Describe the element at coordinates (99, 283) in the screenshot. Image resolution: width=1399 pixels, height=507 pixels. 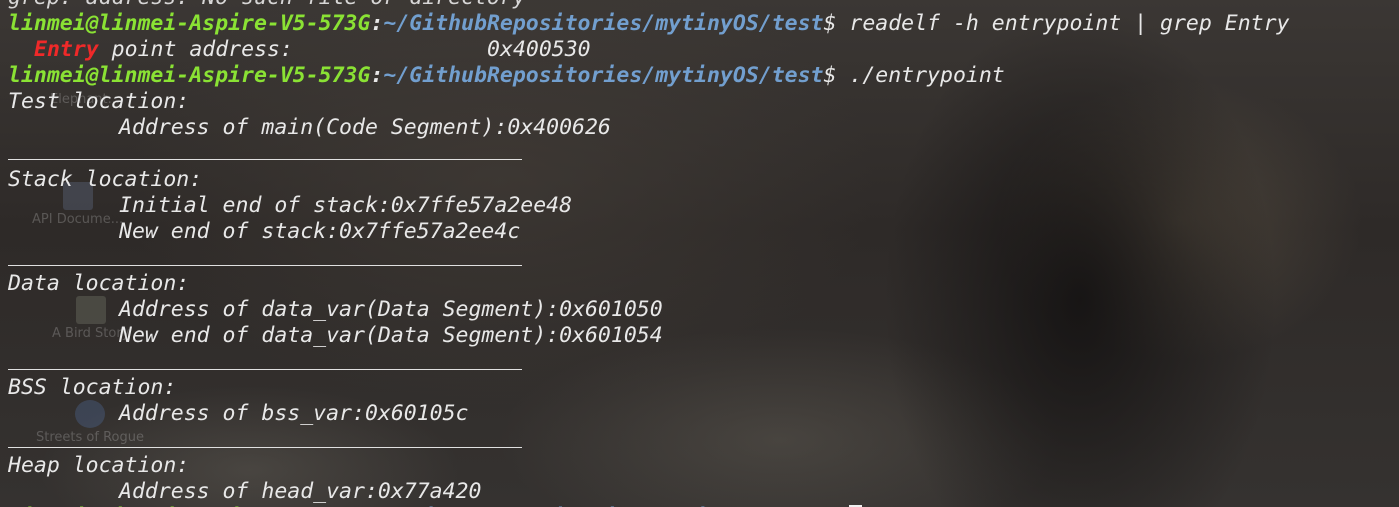
I see `output-text: Data location:` at that location.